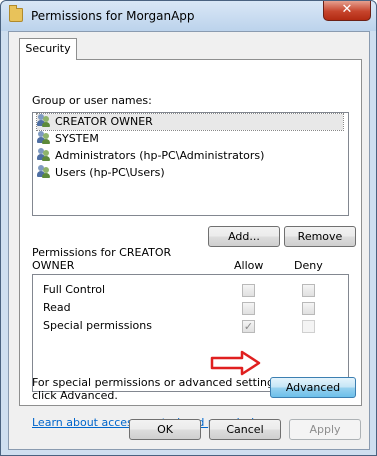 This screenshot has height=456, width=377. What do you see at coordinates (165, 429) in the screenshot?
I see `ok-button: OK` at bounding box center [165, 429].